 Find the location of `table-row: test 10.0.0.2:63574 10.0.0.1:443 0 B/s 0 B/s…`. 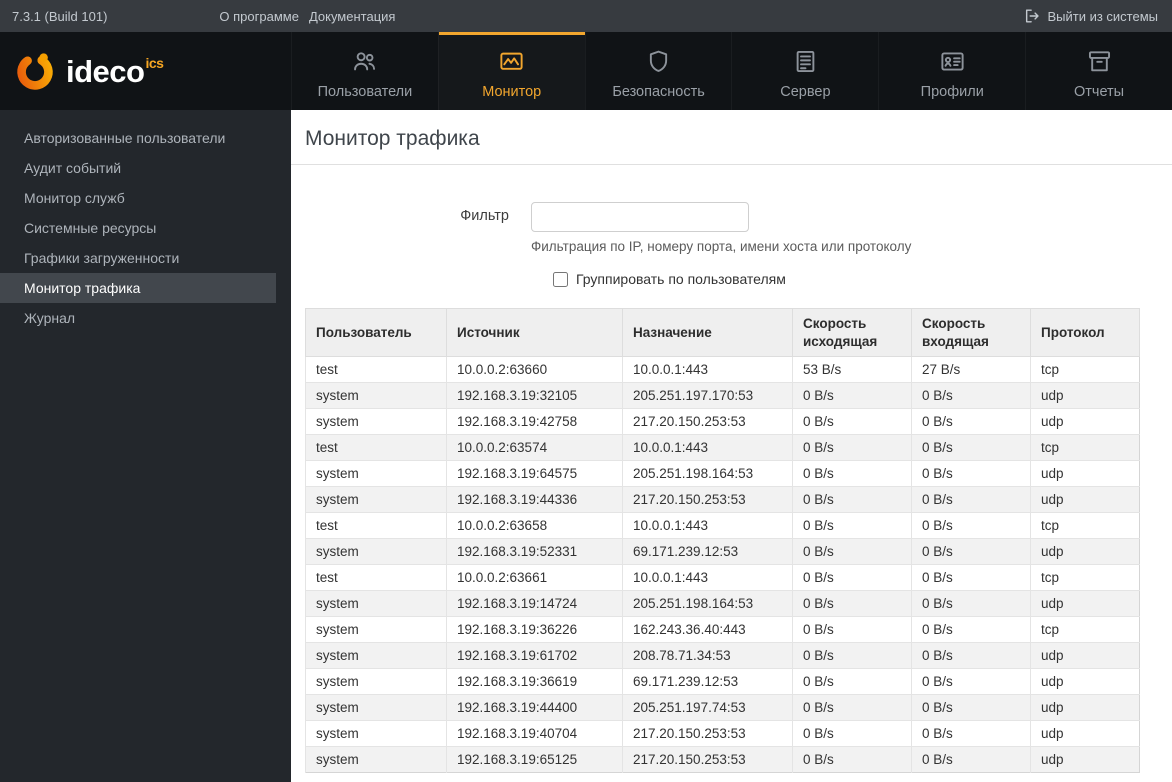

table-row: test 10.0.0.2:63574 10.0.0.1:443 0 B/s 0 B/s… is located at coordinates (722, 447).